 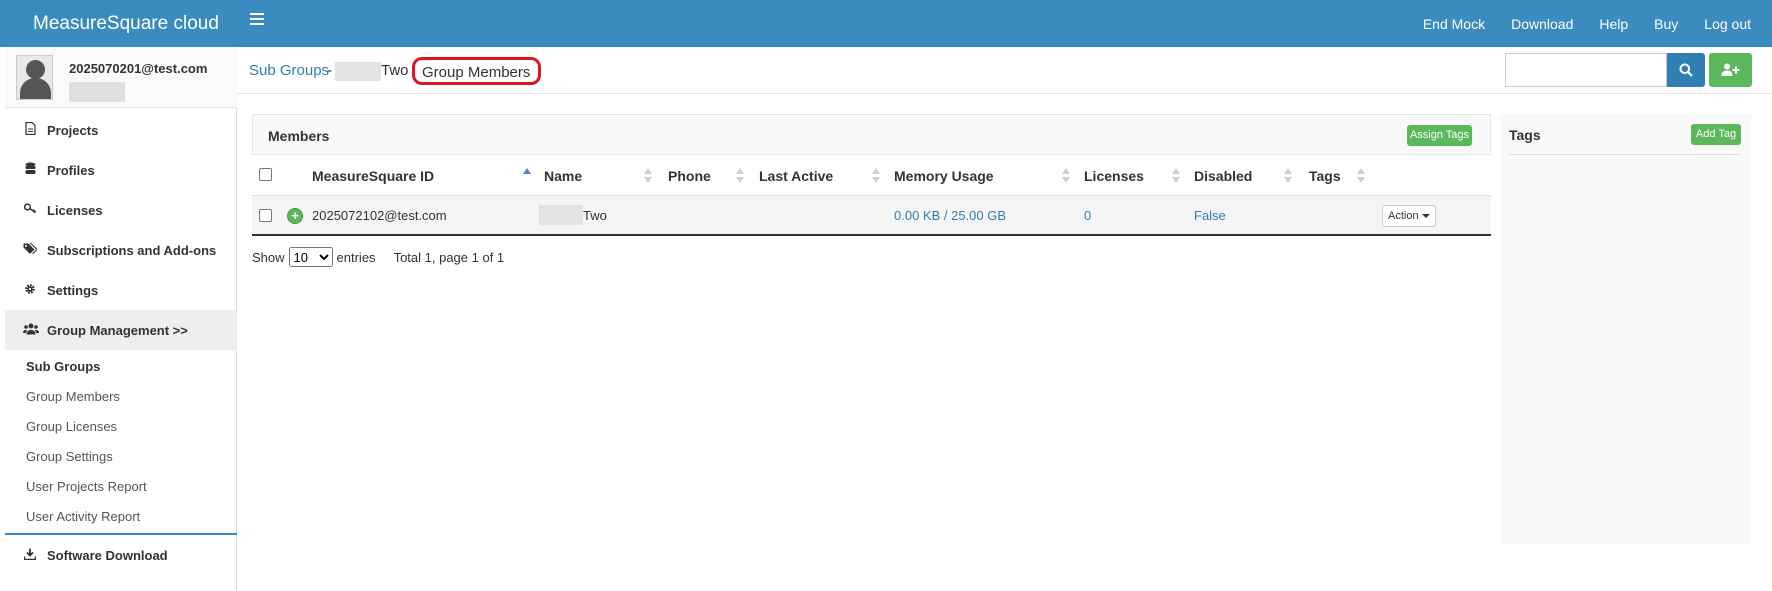 I want to click on sidebar-item-settings: Settings, so click(x=121, y=290).